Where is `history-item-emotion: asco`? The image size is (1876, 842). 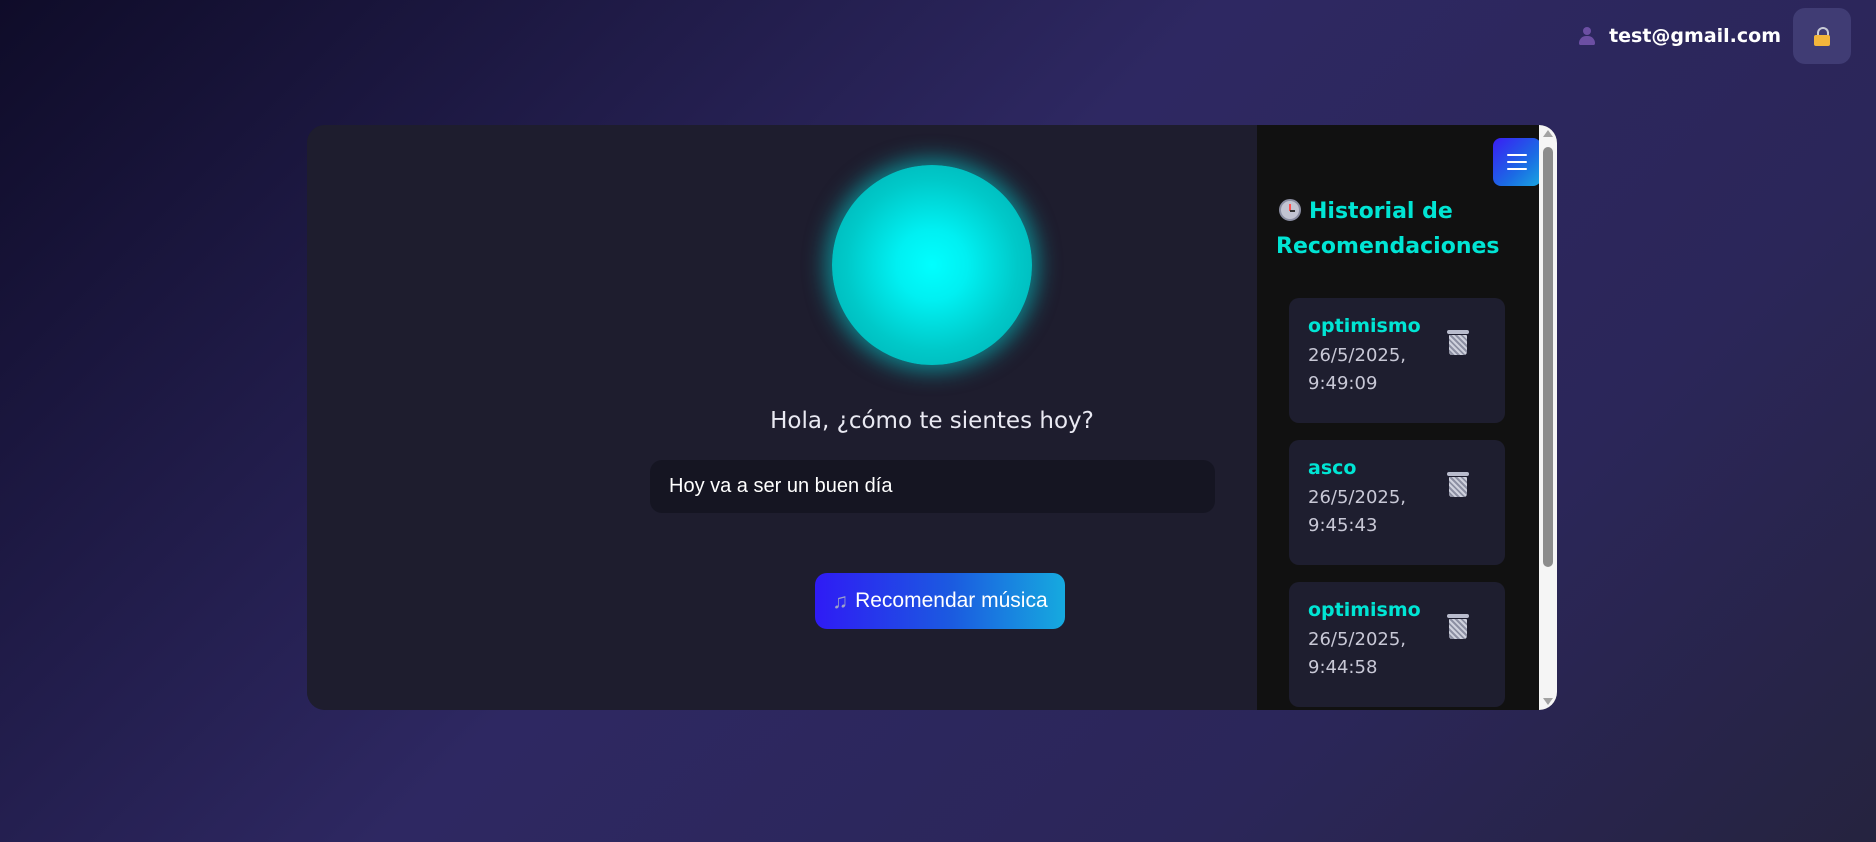 history-item-emotion: asco is located at coordinates (1332, 468).